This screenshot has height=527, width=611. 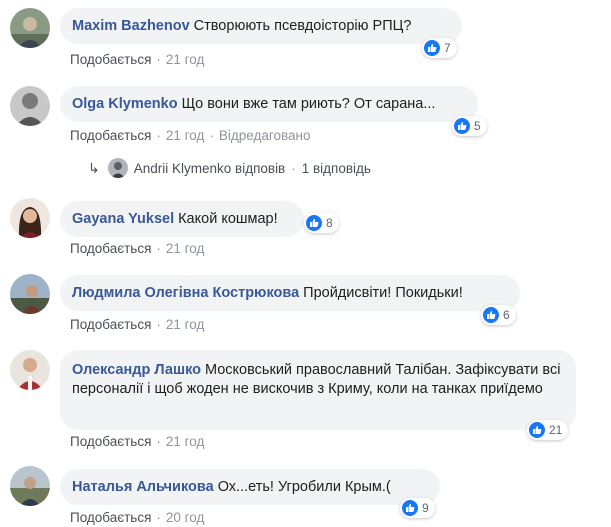 I want to click on edited-label: Відредаговано, so click(x=265, y=135).